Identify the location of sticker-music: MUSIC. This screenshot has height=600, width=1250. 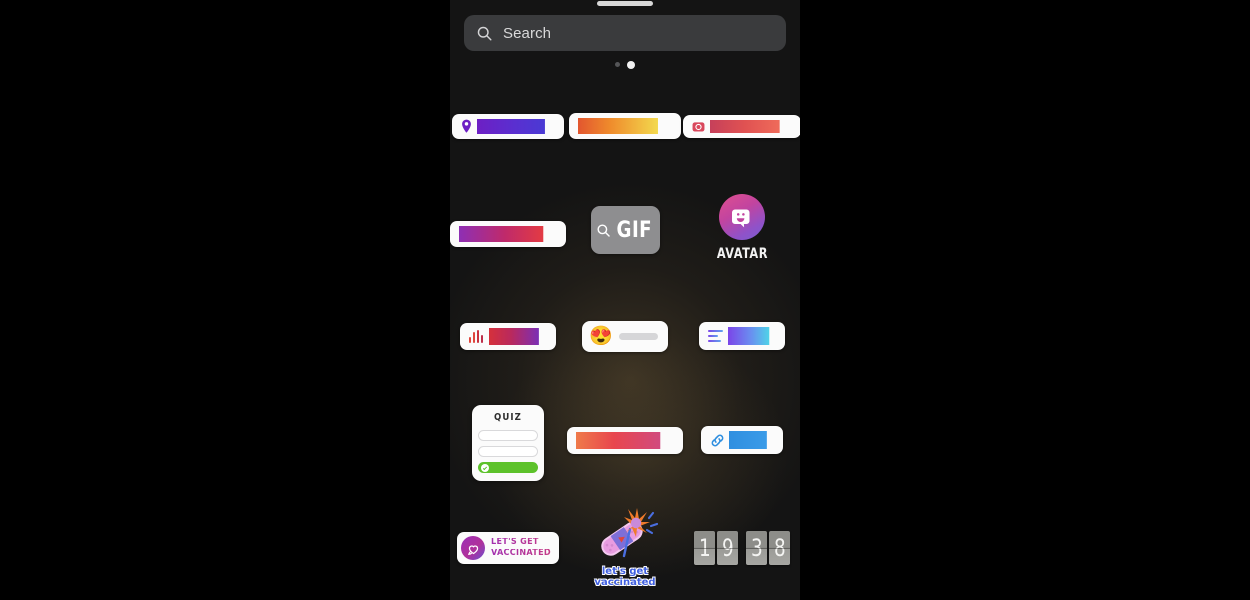
(508, 336).